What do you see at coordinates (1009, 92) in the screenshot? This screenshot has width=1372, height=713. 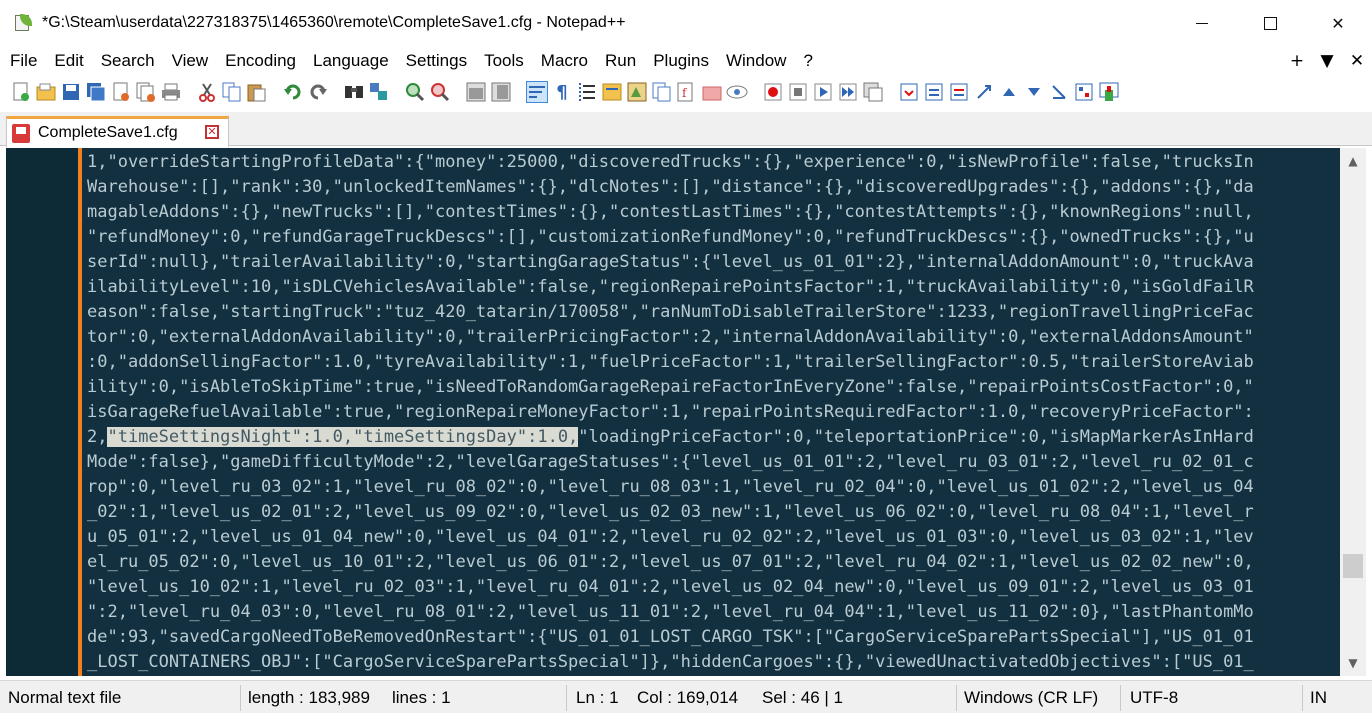 I see `arrow-up-button` at bounding box center [1009, 92].